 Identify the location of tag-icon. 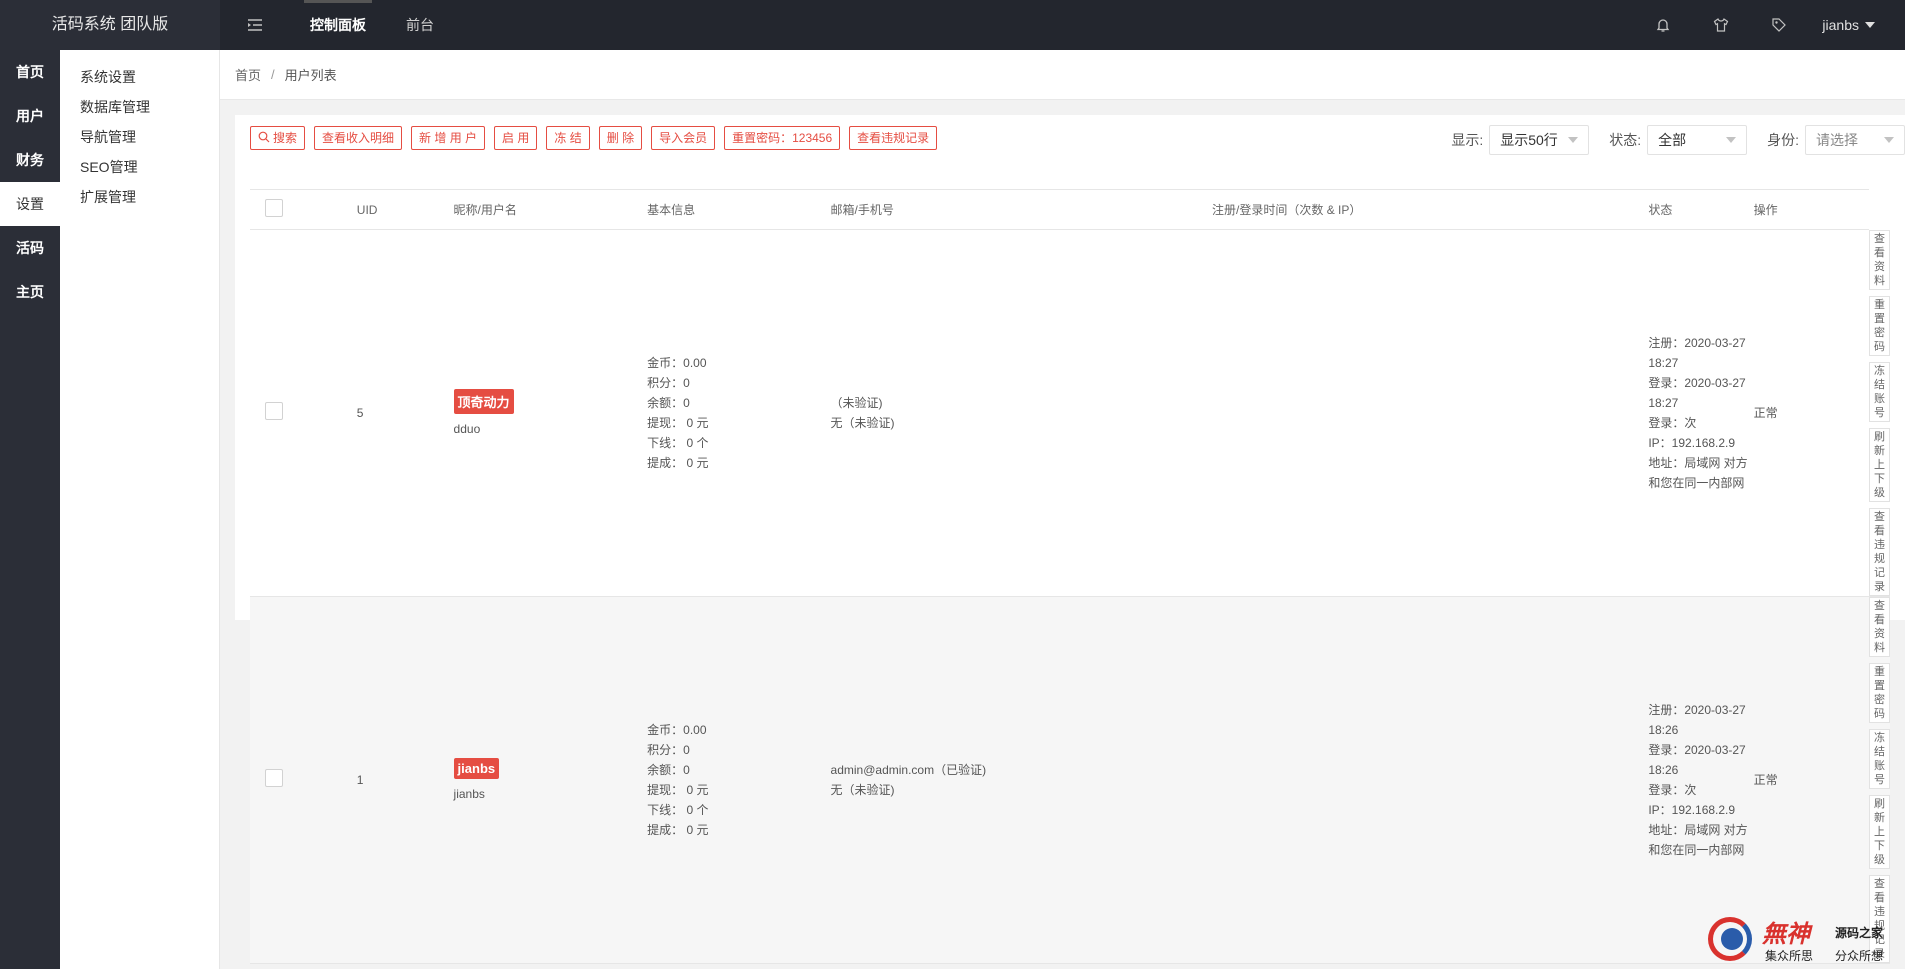
(1779, 25).